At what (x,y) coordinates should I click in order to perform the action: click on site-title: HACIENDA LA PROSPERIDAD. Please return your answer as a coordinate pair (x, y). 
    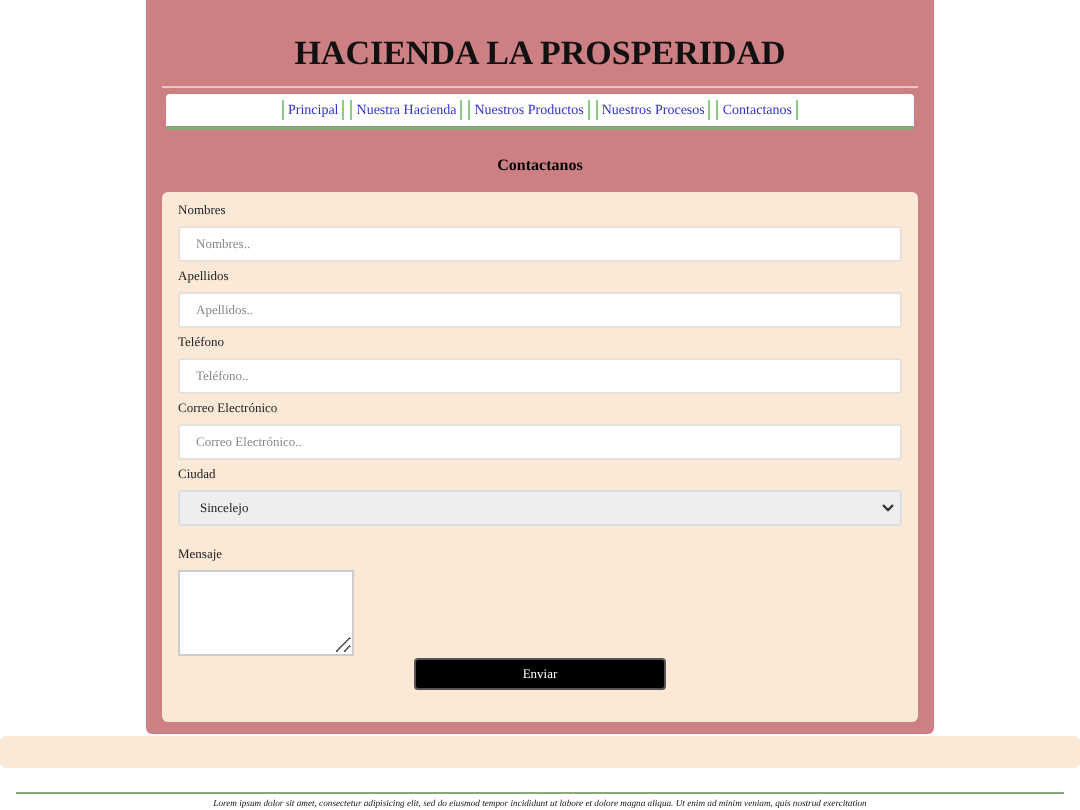
    Looking at the image, I should click on (540, 54).